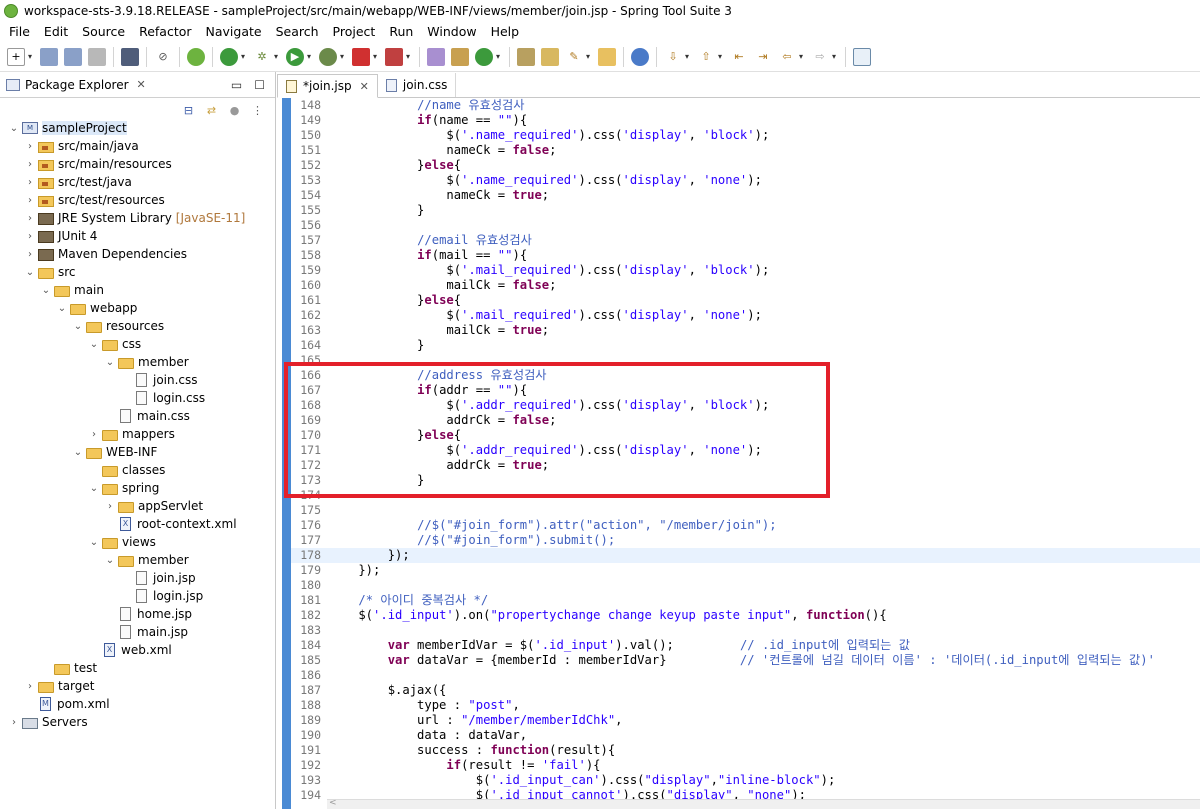  What do you see at coordinates (137, 578) in the screenshot?
I see `tree-item: join.jsp` at bounding box center [137, 578].